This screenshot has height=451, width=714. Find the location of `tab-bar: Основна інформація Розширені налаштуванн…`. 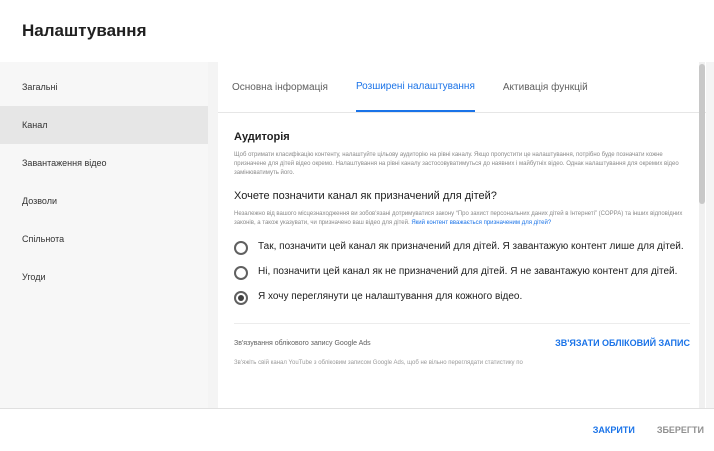

tab-bar: Основна інформація Розширені налаштуванн… is located at coordinates (462, 87).